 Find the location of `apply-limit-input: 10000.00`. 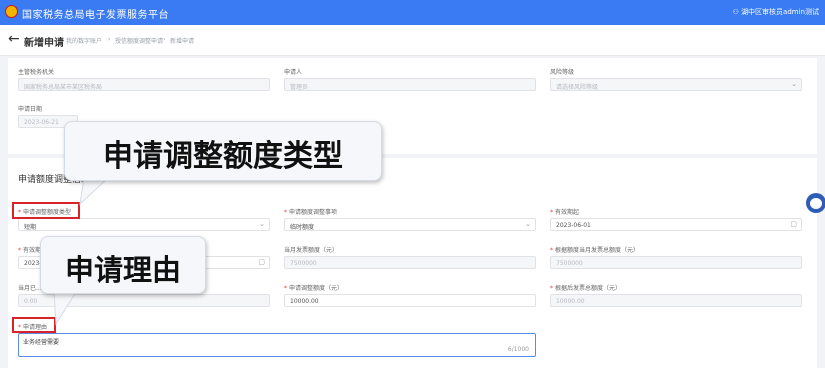

apply-limit-input: 10000.00 is located at coordinates (410, 300).